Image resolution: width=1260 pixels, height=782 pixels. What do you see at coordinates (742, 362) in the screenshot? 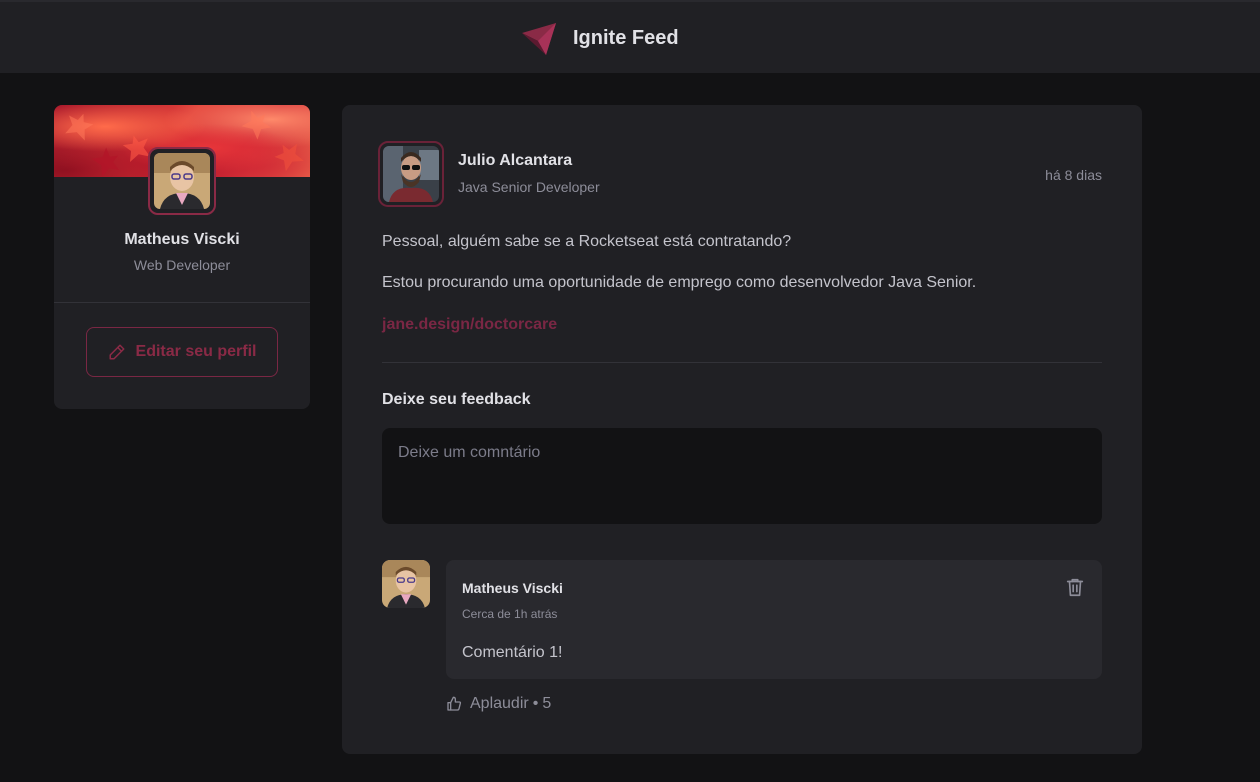
I see `post-divider` at bounding box center [742, 362].